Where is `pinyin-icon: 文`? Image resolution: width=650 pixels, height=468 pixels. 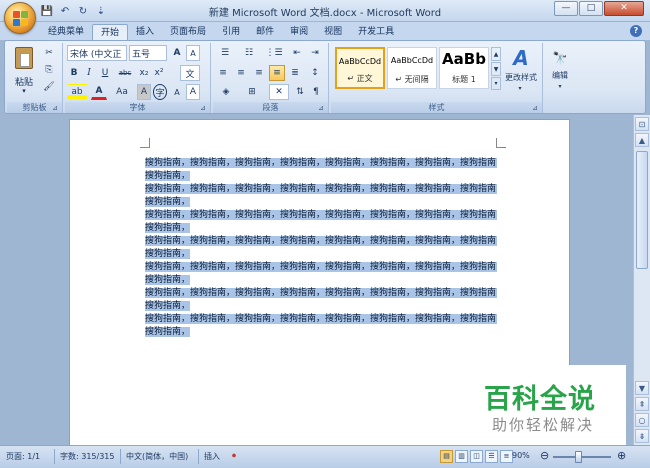
pinyin-icon: 文 is located at coordinates (190, 73).